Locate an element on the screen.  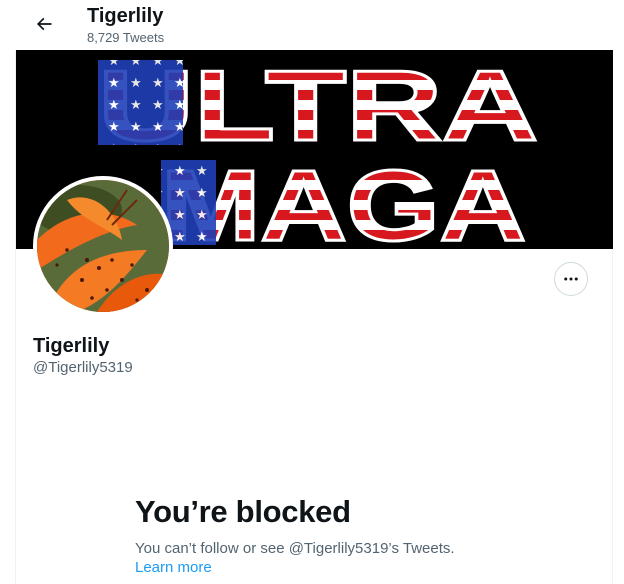
more-horizontal-icon is located at coordinates (571, 279).